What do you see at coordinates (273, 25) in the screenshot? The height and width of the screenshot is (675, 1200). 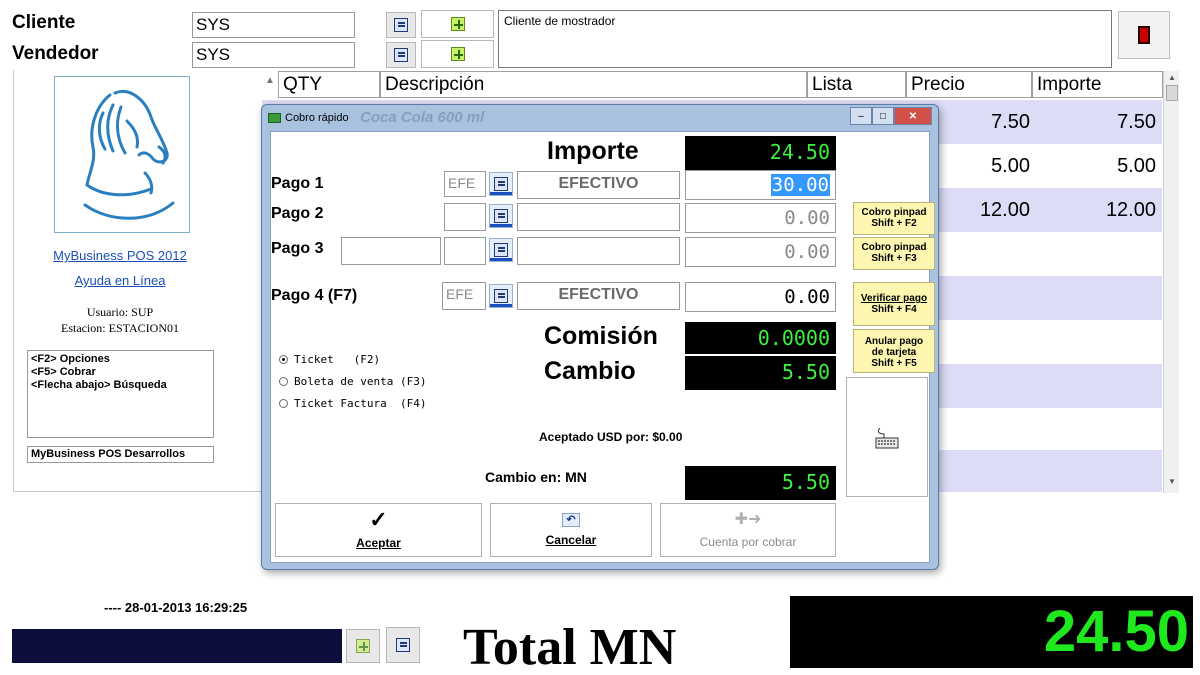 I see `cliente-field: SYS` at bounding box center [273, 25].